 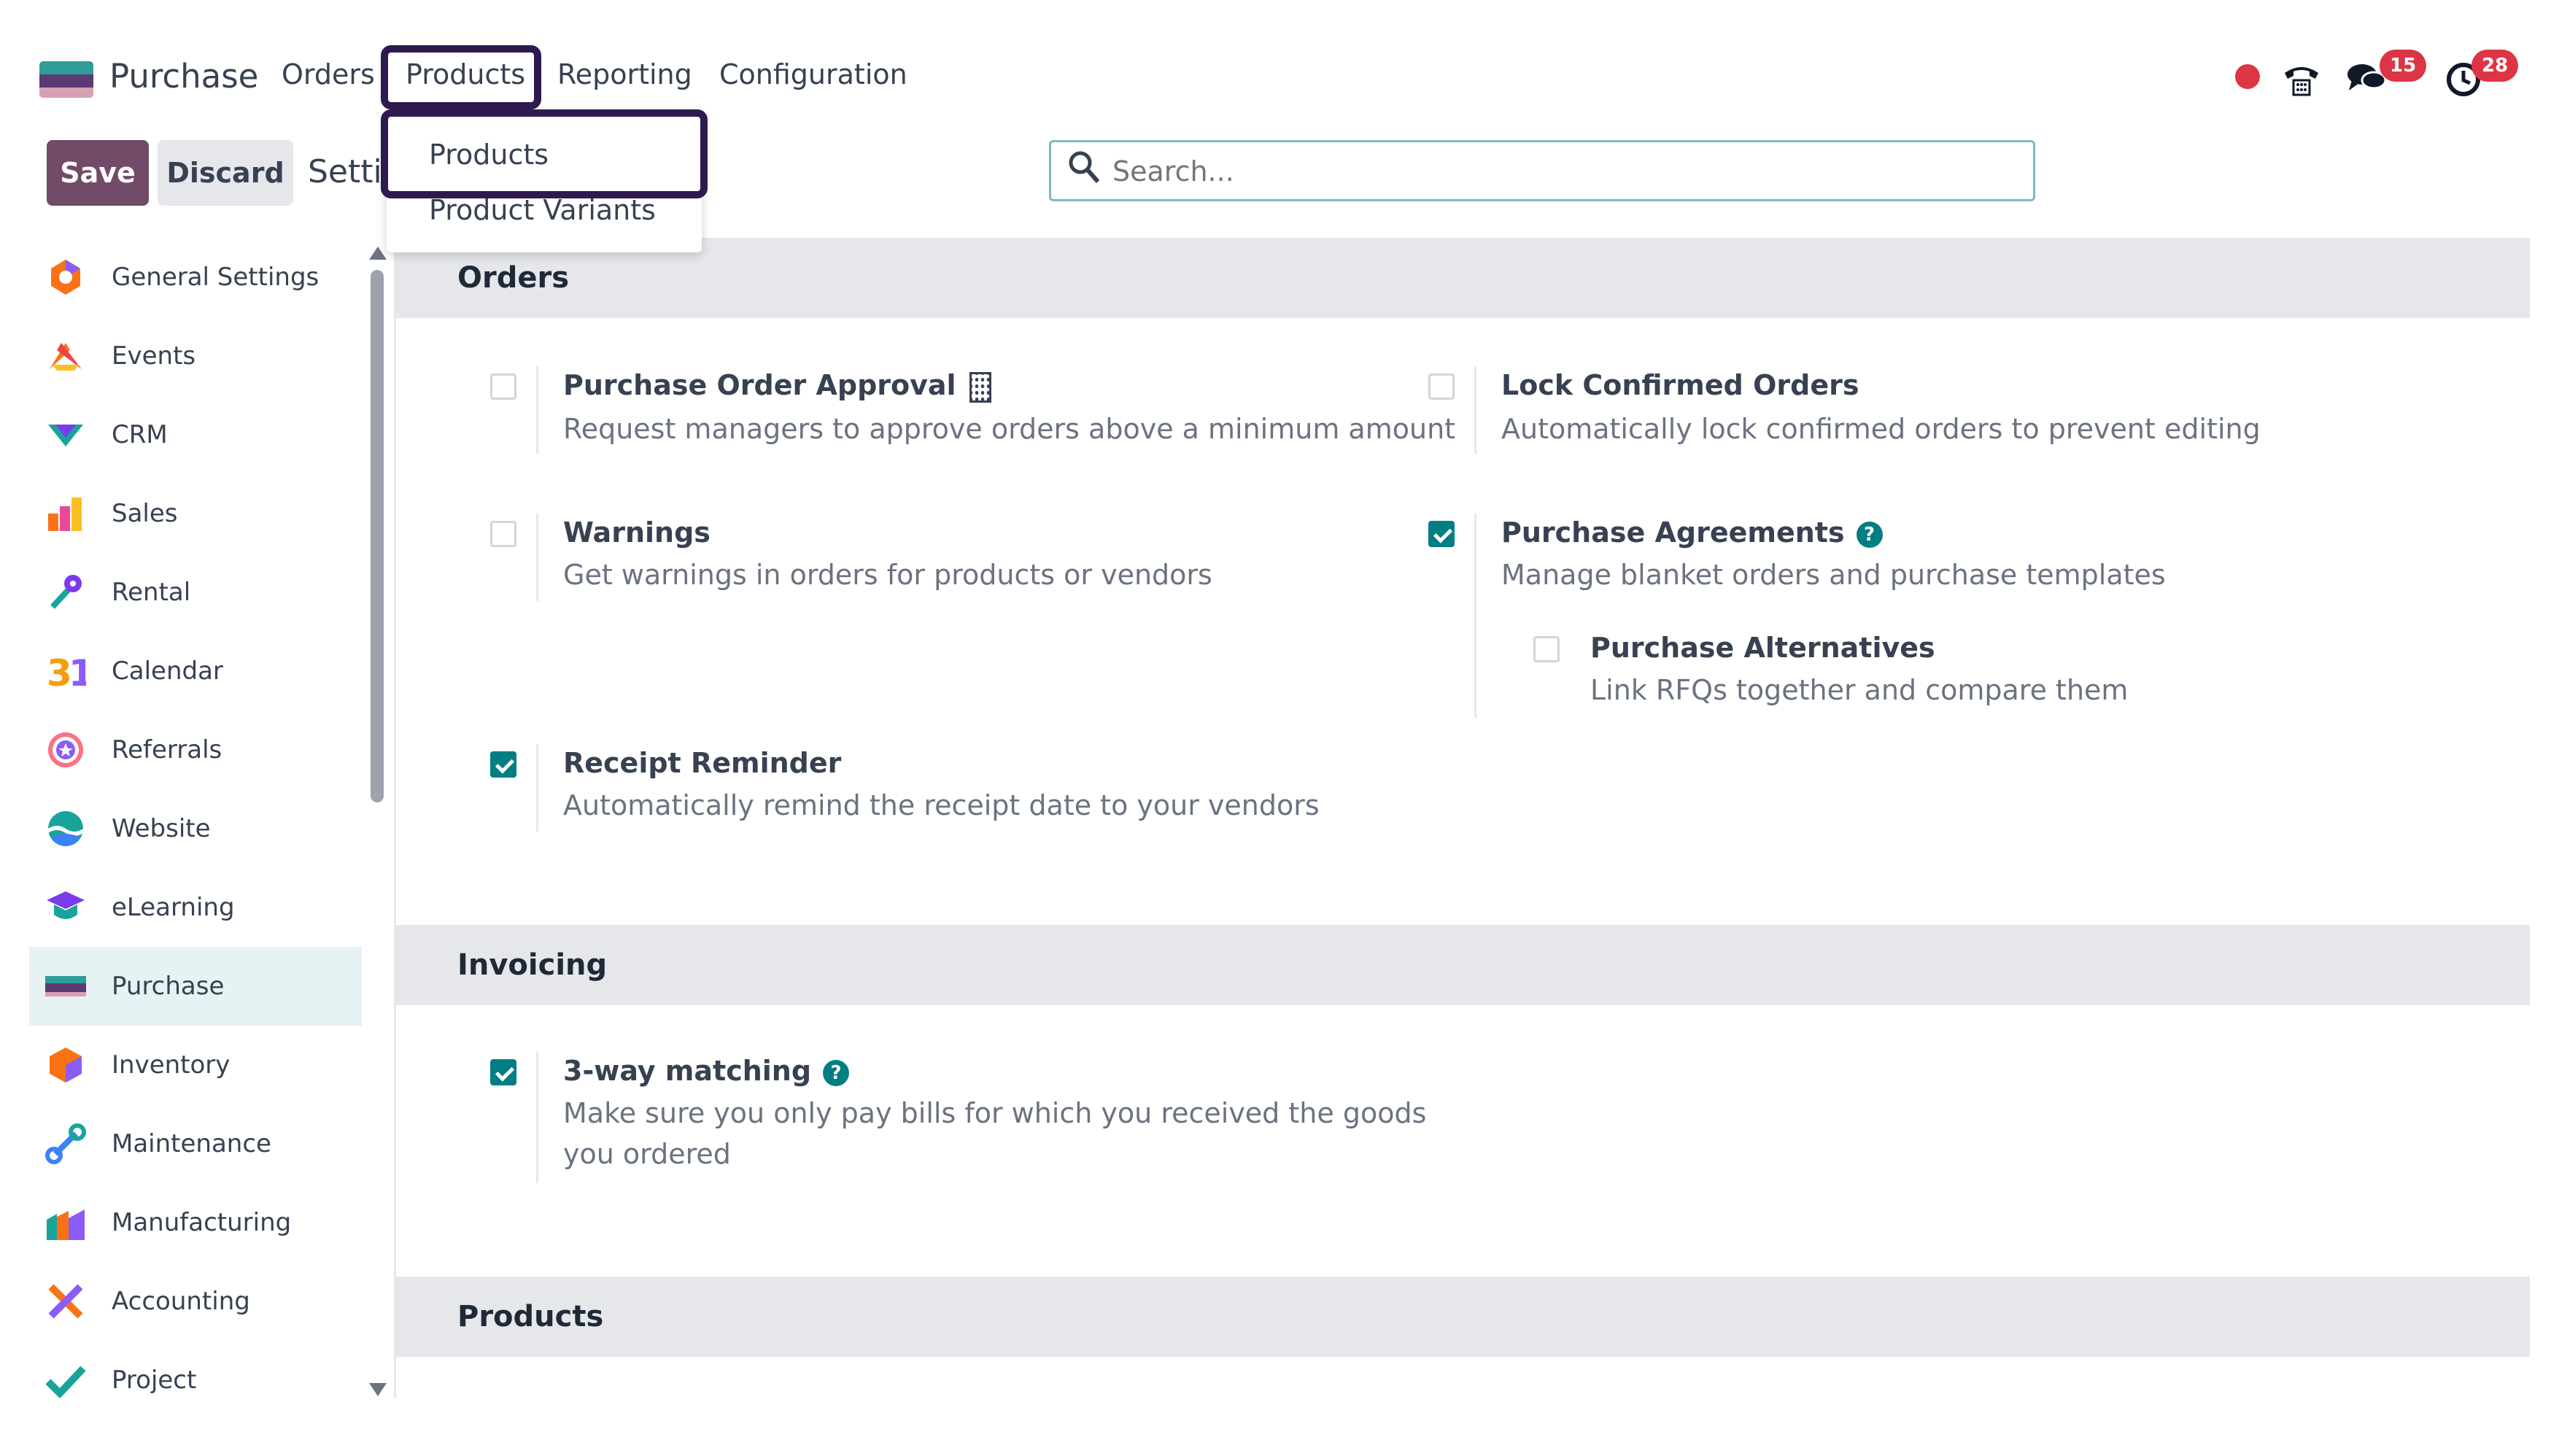 What do you see at coordinates (637, 532) in the screenshot?
I see `setting-title: Warnings` at bounding box center [637, 532].